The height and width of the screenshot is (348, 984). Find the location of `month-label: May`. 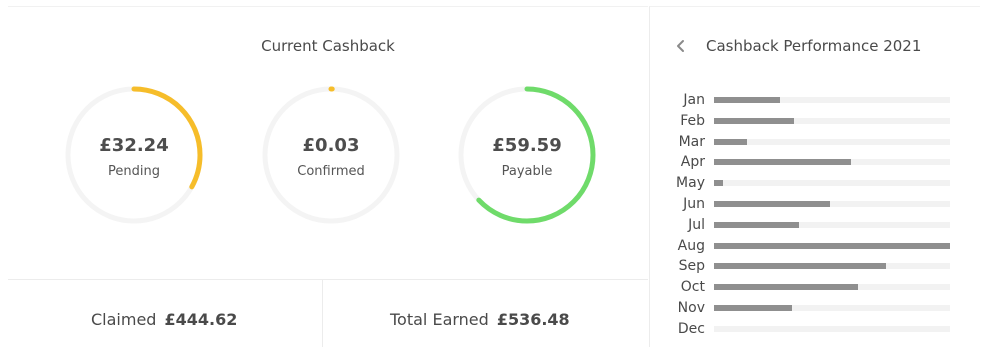

month-label: May is located at coordinates (690, 183).